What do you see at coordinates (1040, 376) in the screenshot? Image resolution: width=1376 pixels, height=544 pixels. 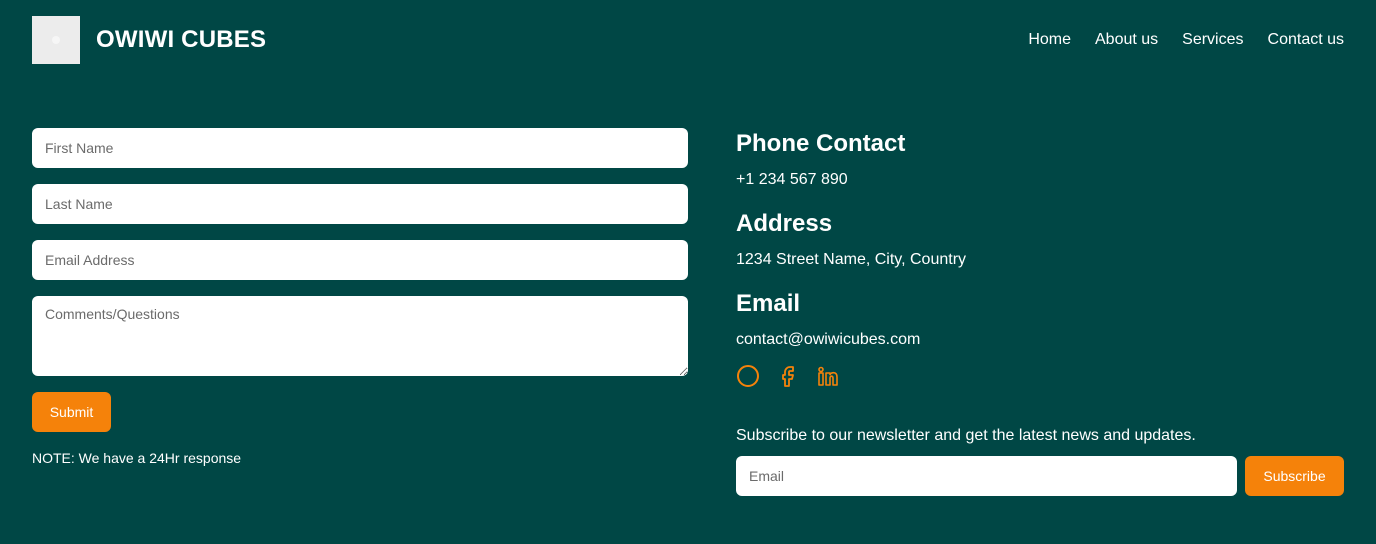 I see `social-links` at bounding box center [1040, 376].